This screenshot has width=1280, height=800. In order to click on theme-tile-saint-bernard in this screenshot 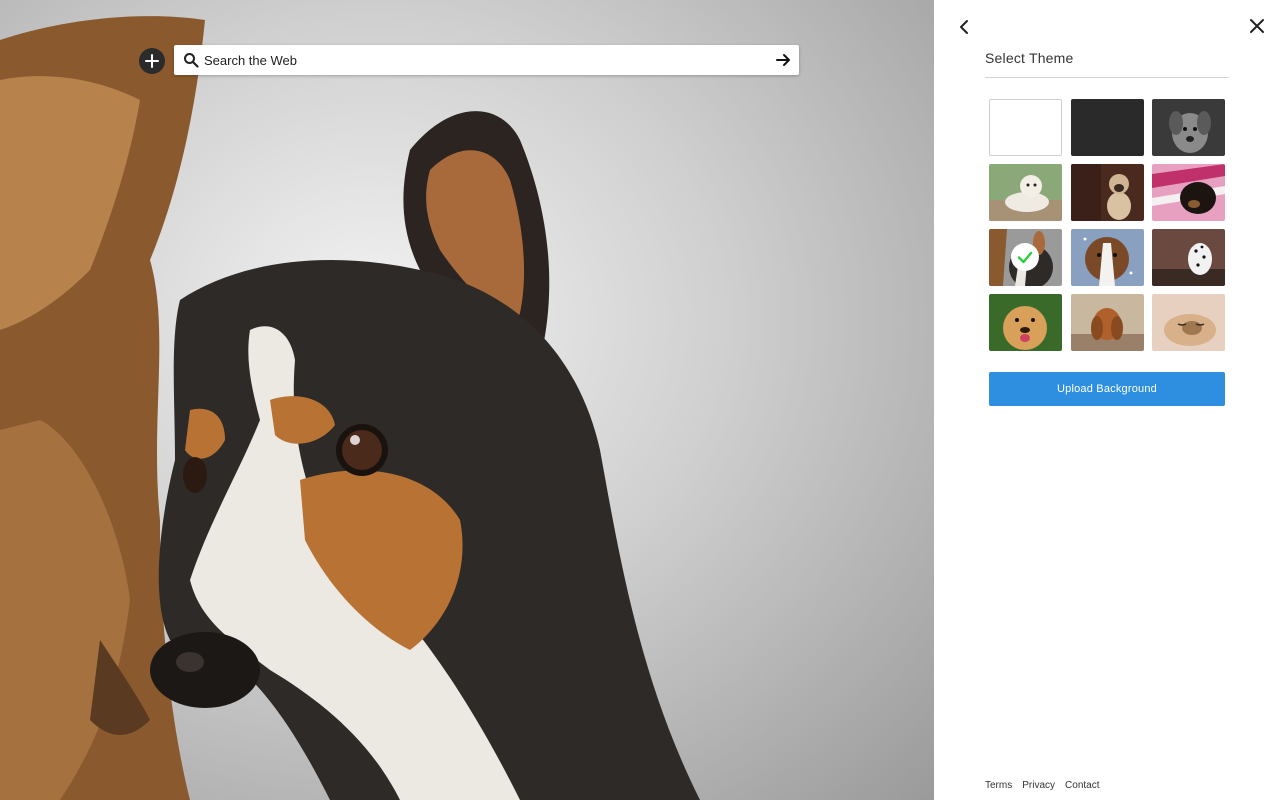, I will do `click(1107, 257)`.